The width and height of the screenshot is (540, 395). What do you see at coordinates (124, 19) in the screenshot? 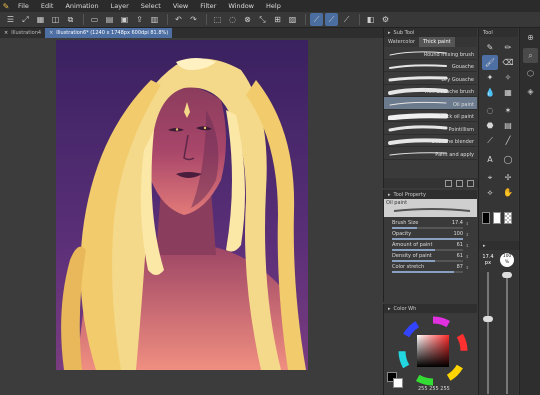
I see `save-icon: ▣` at bounding box center [124, 19].